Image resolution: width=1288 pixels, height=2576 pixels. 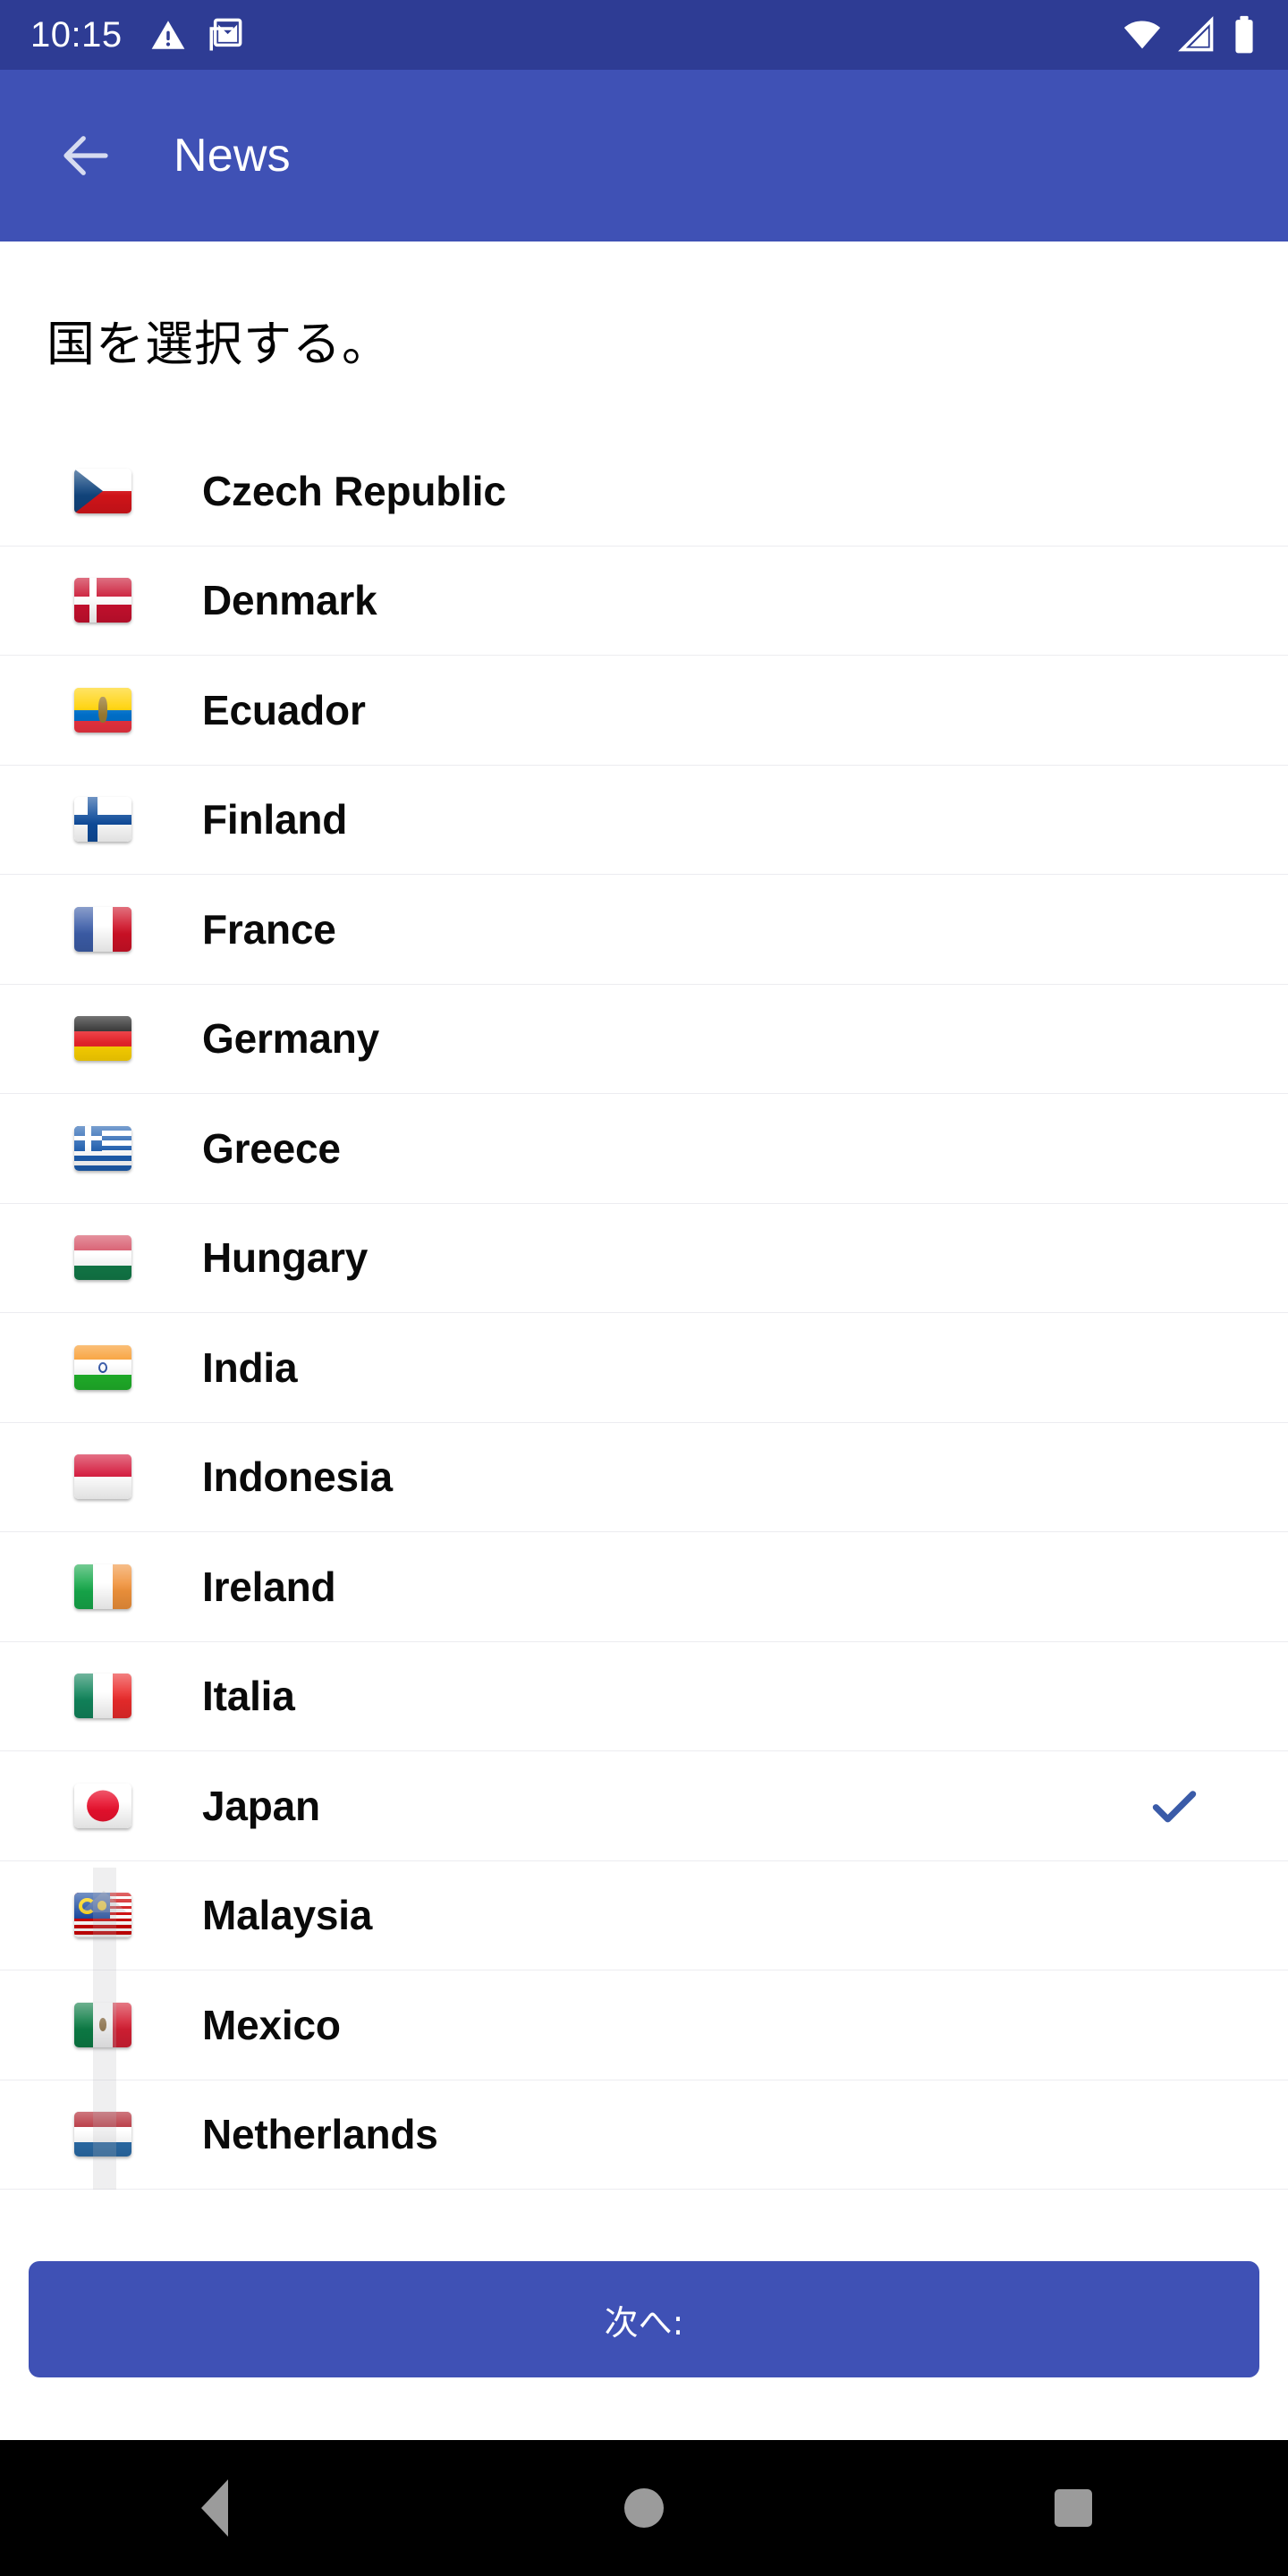 What do you see at coordinates (261, 1805) in the screenshot?
I see `country-name: Japan` at bounding box center [261, 1805].